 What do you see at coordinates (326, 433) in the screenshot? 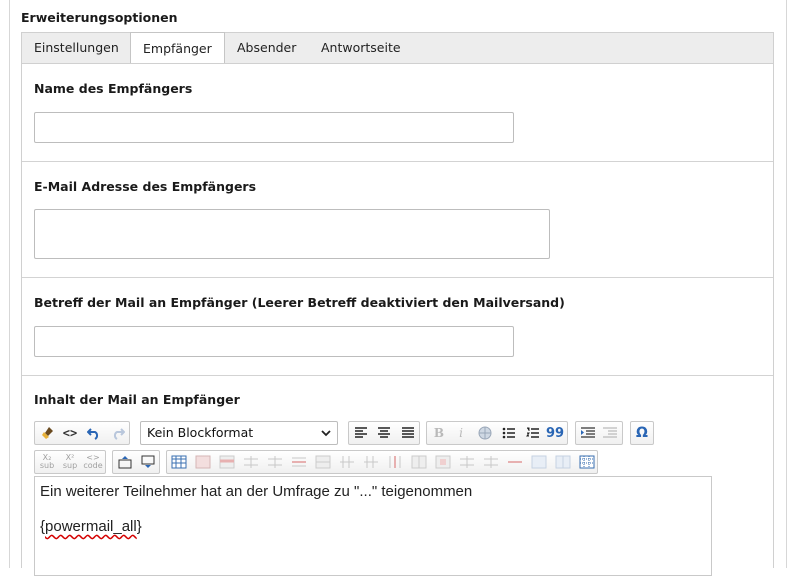
I see `chevron-down-icon` at bounding box center [326, 433].